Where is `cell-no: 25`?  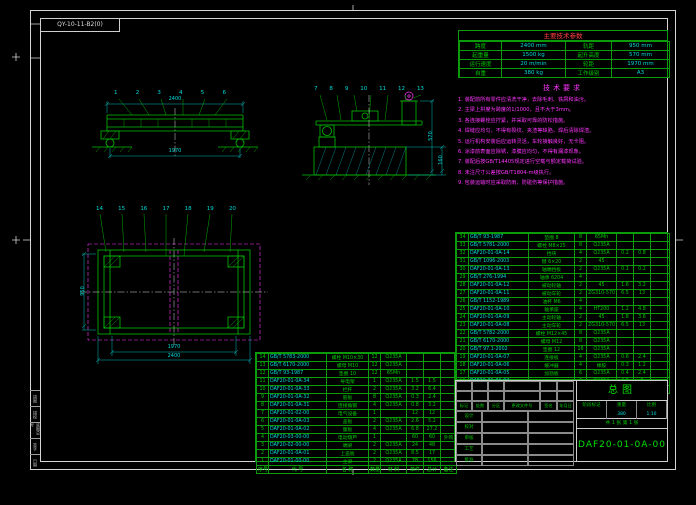 cell-no: 25 is located at coordinates (462, 309).